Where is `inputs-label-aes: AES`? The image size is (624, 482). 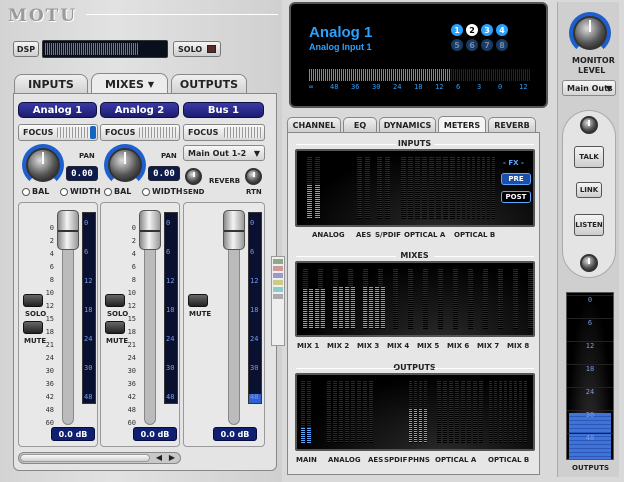
inputs-label-aes: AES is located at coordinates (364, 235).